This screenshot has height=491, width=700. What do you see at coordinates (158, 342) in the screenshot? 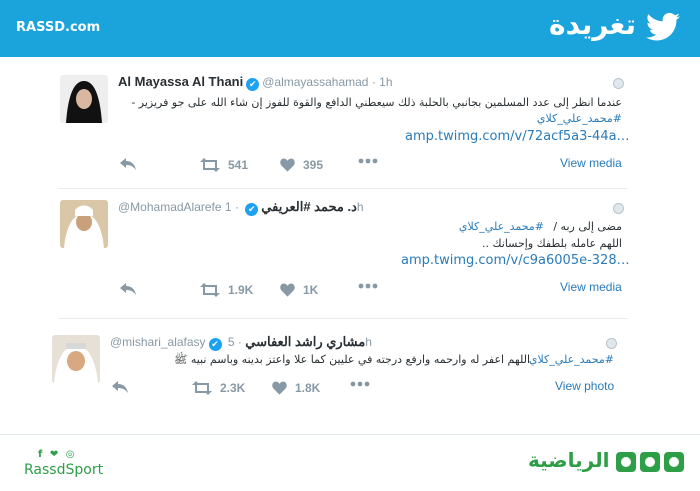
I see `user-handle: @mishari_alafasy` at bounding box center [158, 342].